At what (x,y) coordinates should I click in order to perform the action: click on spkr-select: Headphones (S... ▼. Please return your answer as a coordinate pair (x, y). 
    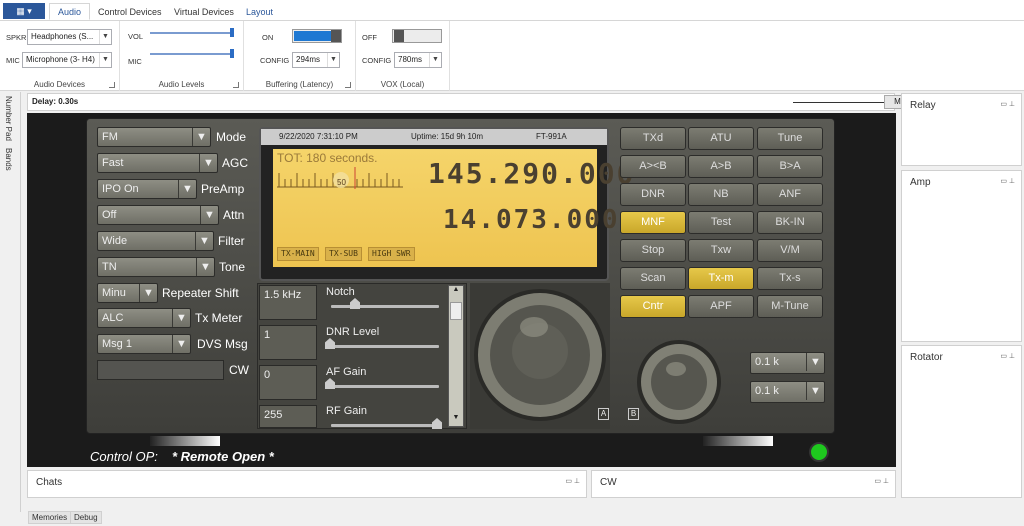
    Looking at the image, I should click on (69, 37).